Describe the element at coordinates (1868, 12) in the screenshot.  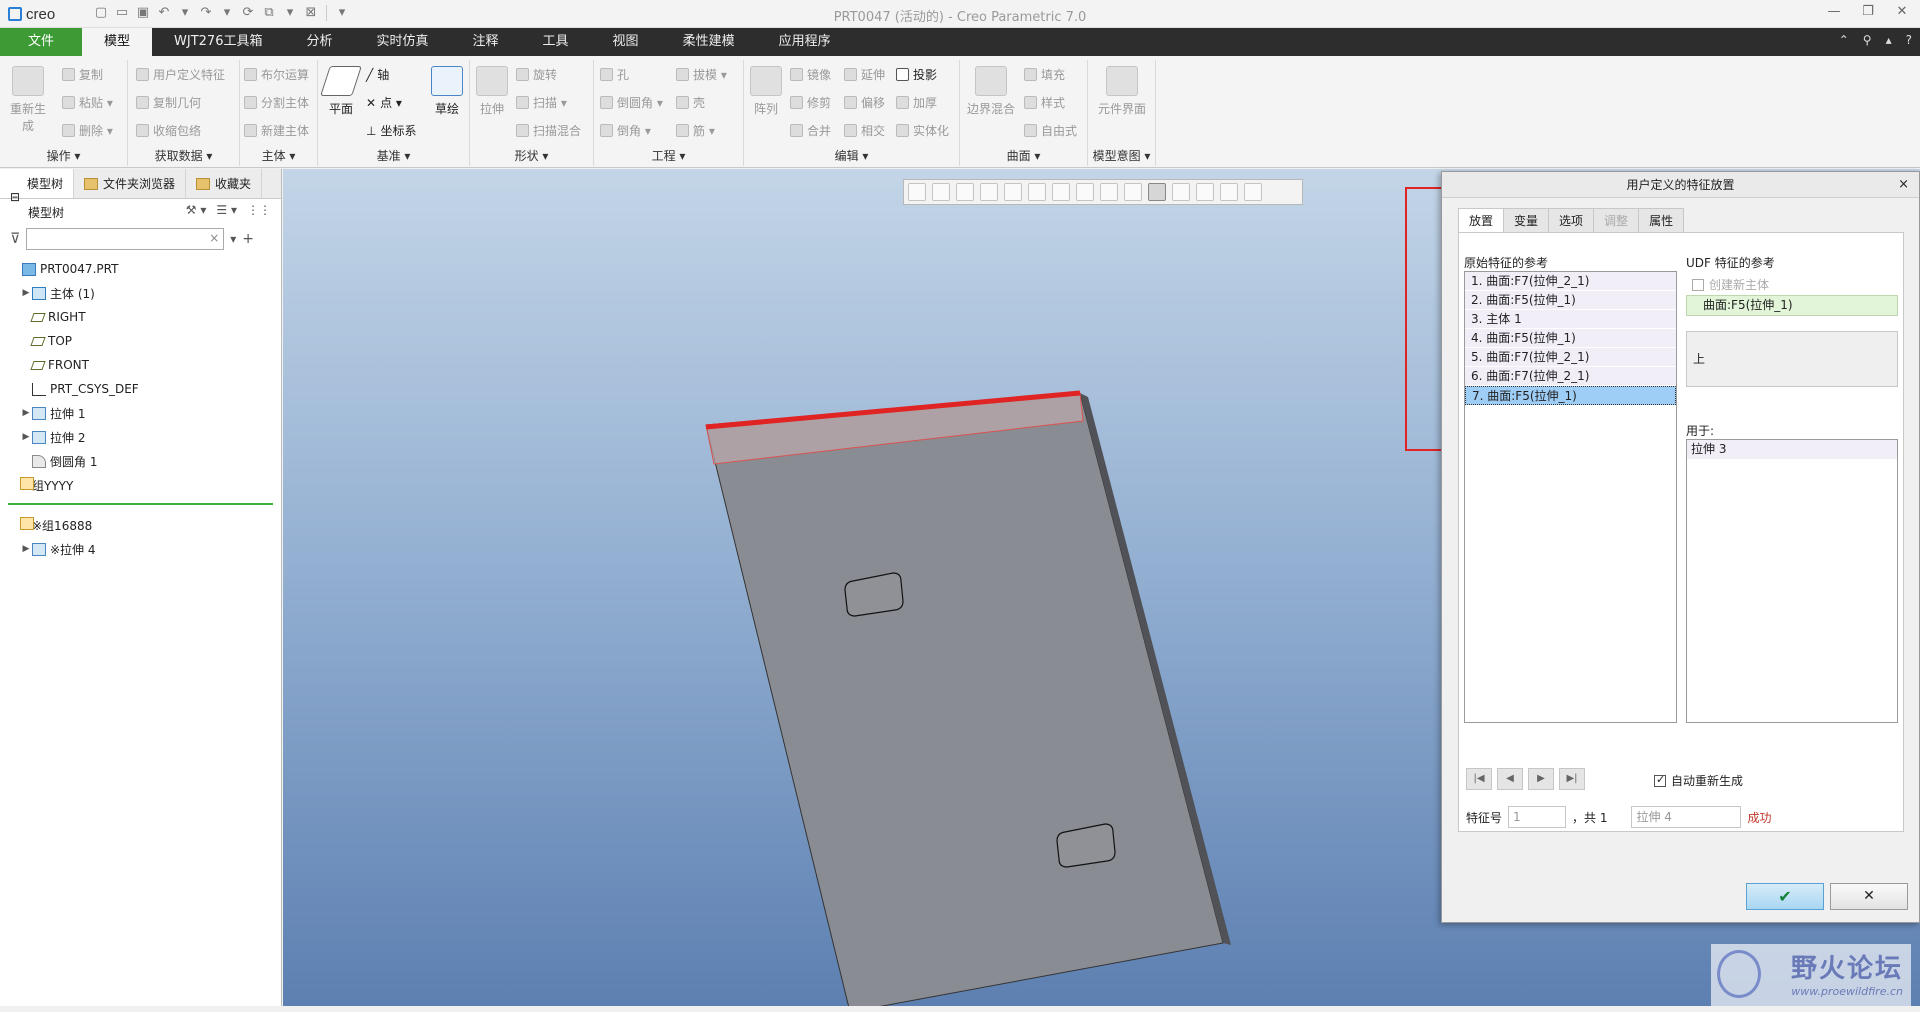
I see `restore-icon: ❐` at that location.